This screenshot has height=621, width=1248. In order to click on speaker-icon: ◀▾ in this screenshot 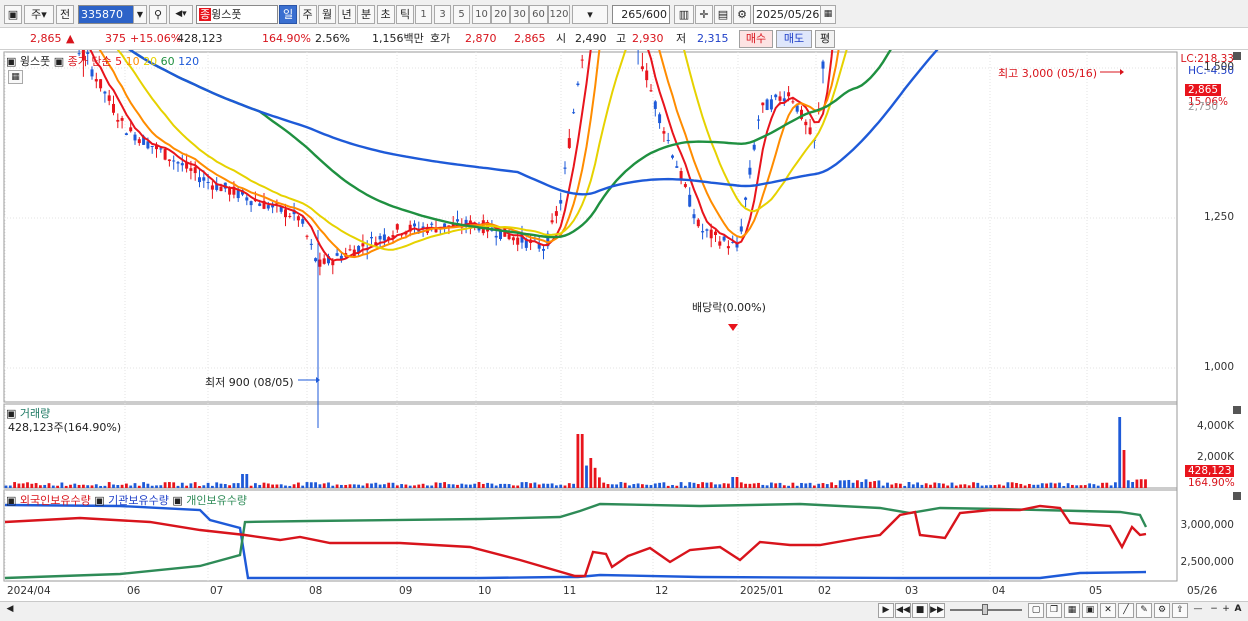, I will do `click(181, 14)`.